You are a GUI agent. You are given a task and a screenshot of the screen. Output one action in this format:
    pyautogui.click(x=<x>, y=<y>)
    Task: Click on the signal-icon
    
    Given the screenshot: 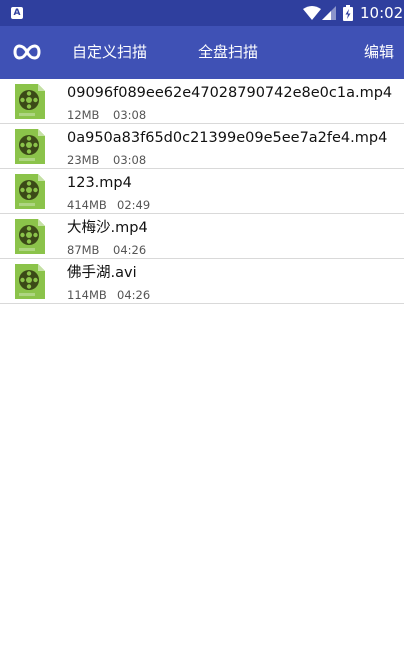 What is the action you would take?
    pyautogui.click(x=329, y=13)
    